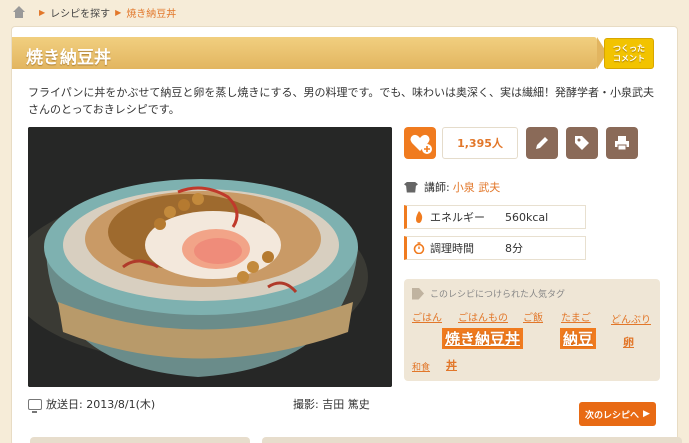  Describe the element at coordinates (35, 405) in the screenshot. I see `tv-icon` at that location.